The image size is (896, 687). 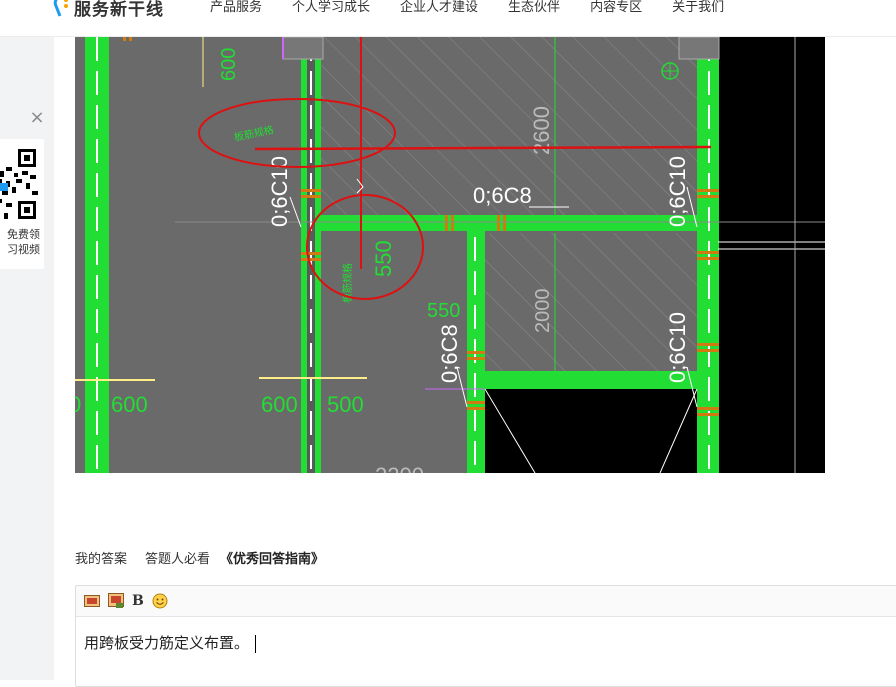 I want to click on cad-label-550-small: 550, so click(x=443, y=311).